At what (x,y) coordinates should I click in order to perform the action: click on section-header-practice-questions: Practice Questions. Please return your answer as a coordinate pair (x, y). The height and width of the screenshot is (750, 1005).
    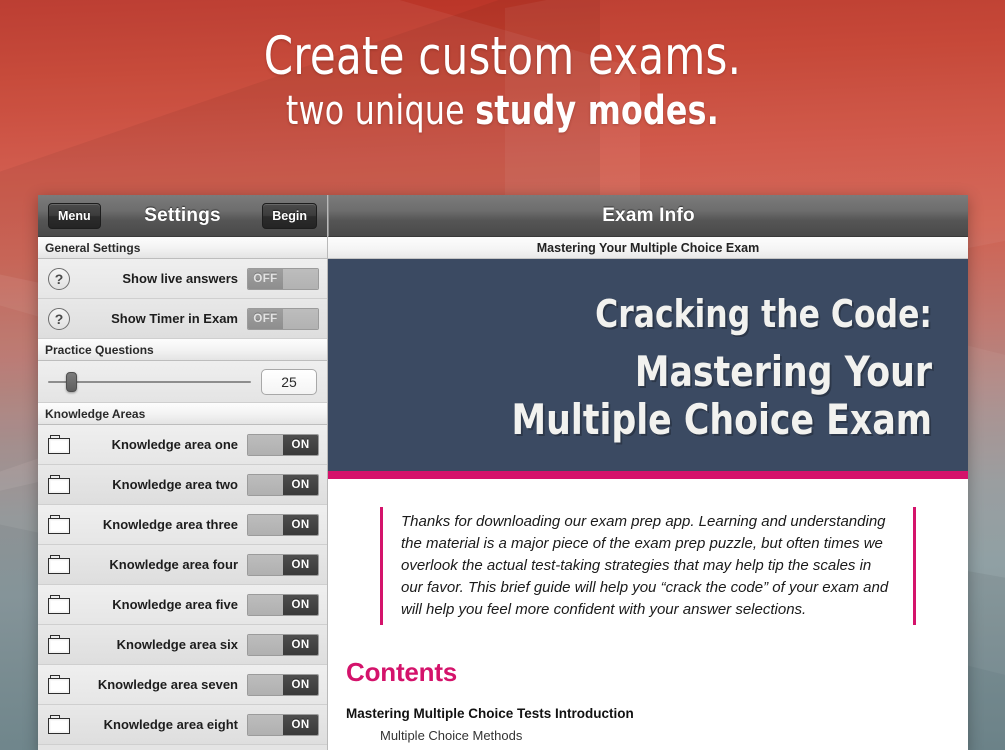
    Looking at the image, I should click on (182, 350).